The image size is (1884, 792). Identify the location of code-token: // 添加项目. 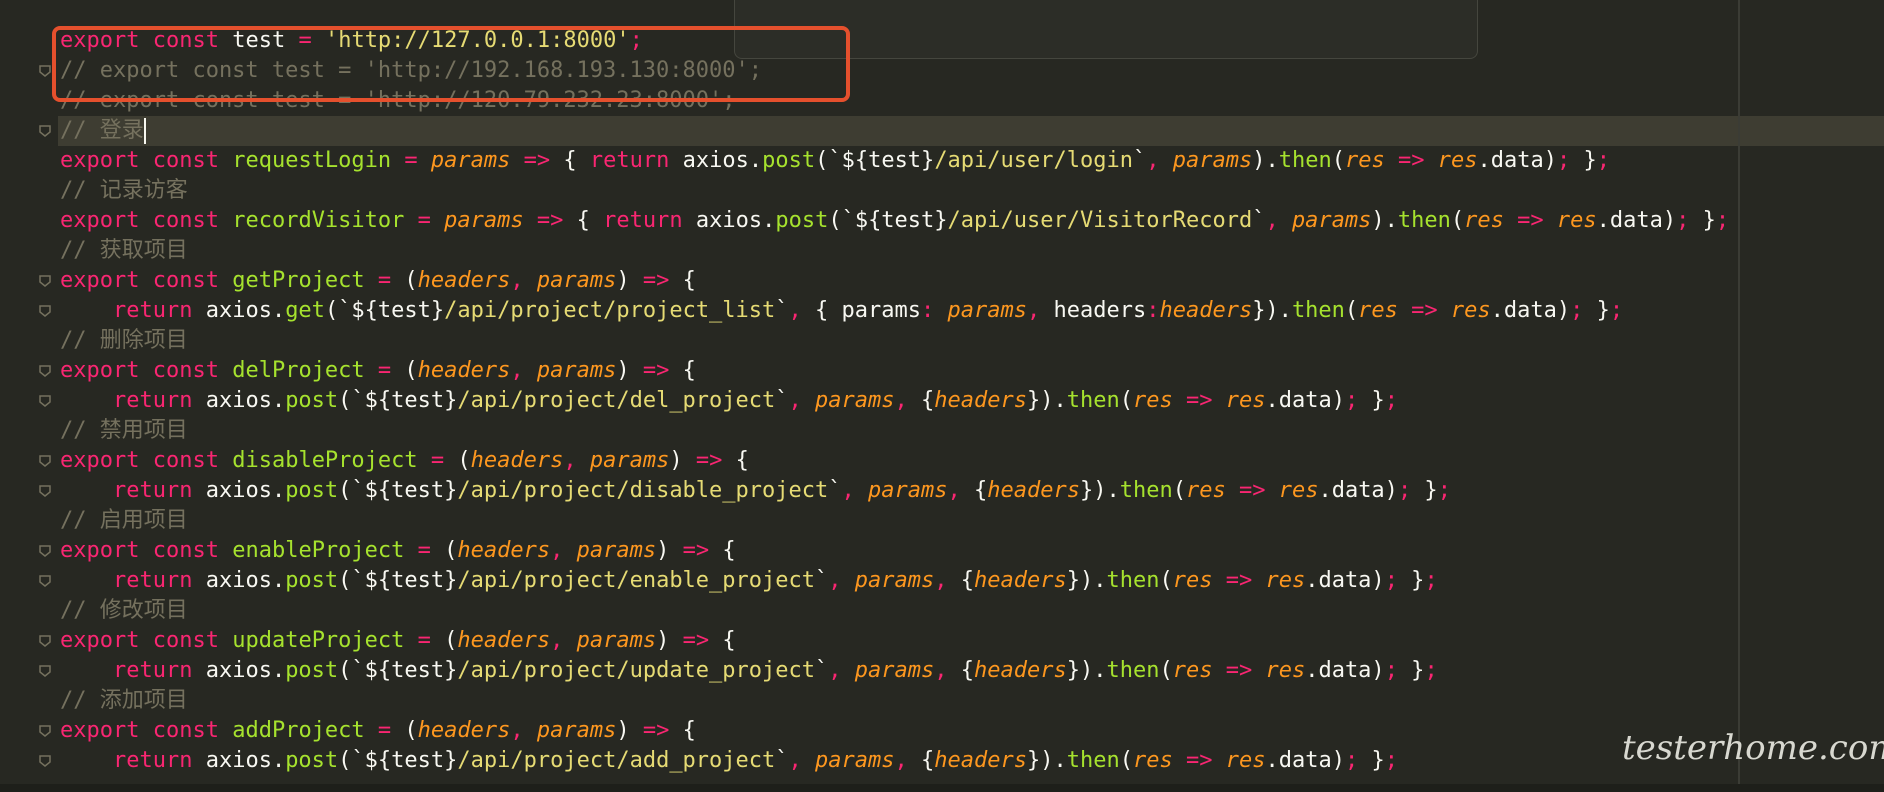
(124, 700).